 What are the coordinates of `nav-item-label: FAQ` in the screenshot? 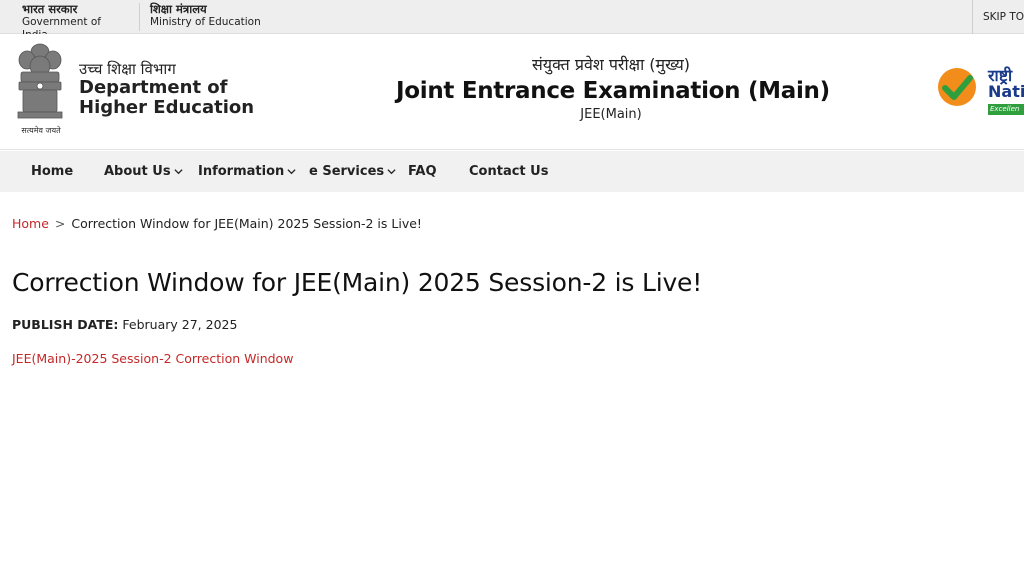 It's located at (422, 171).